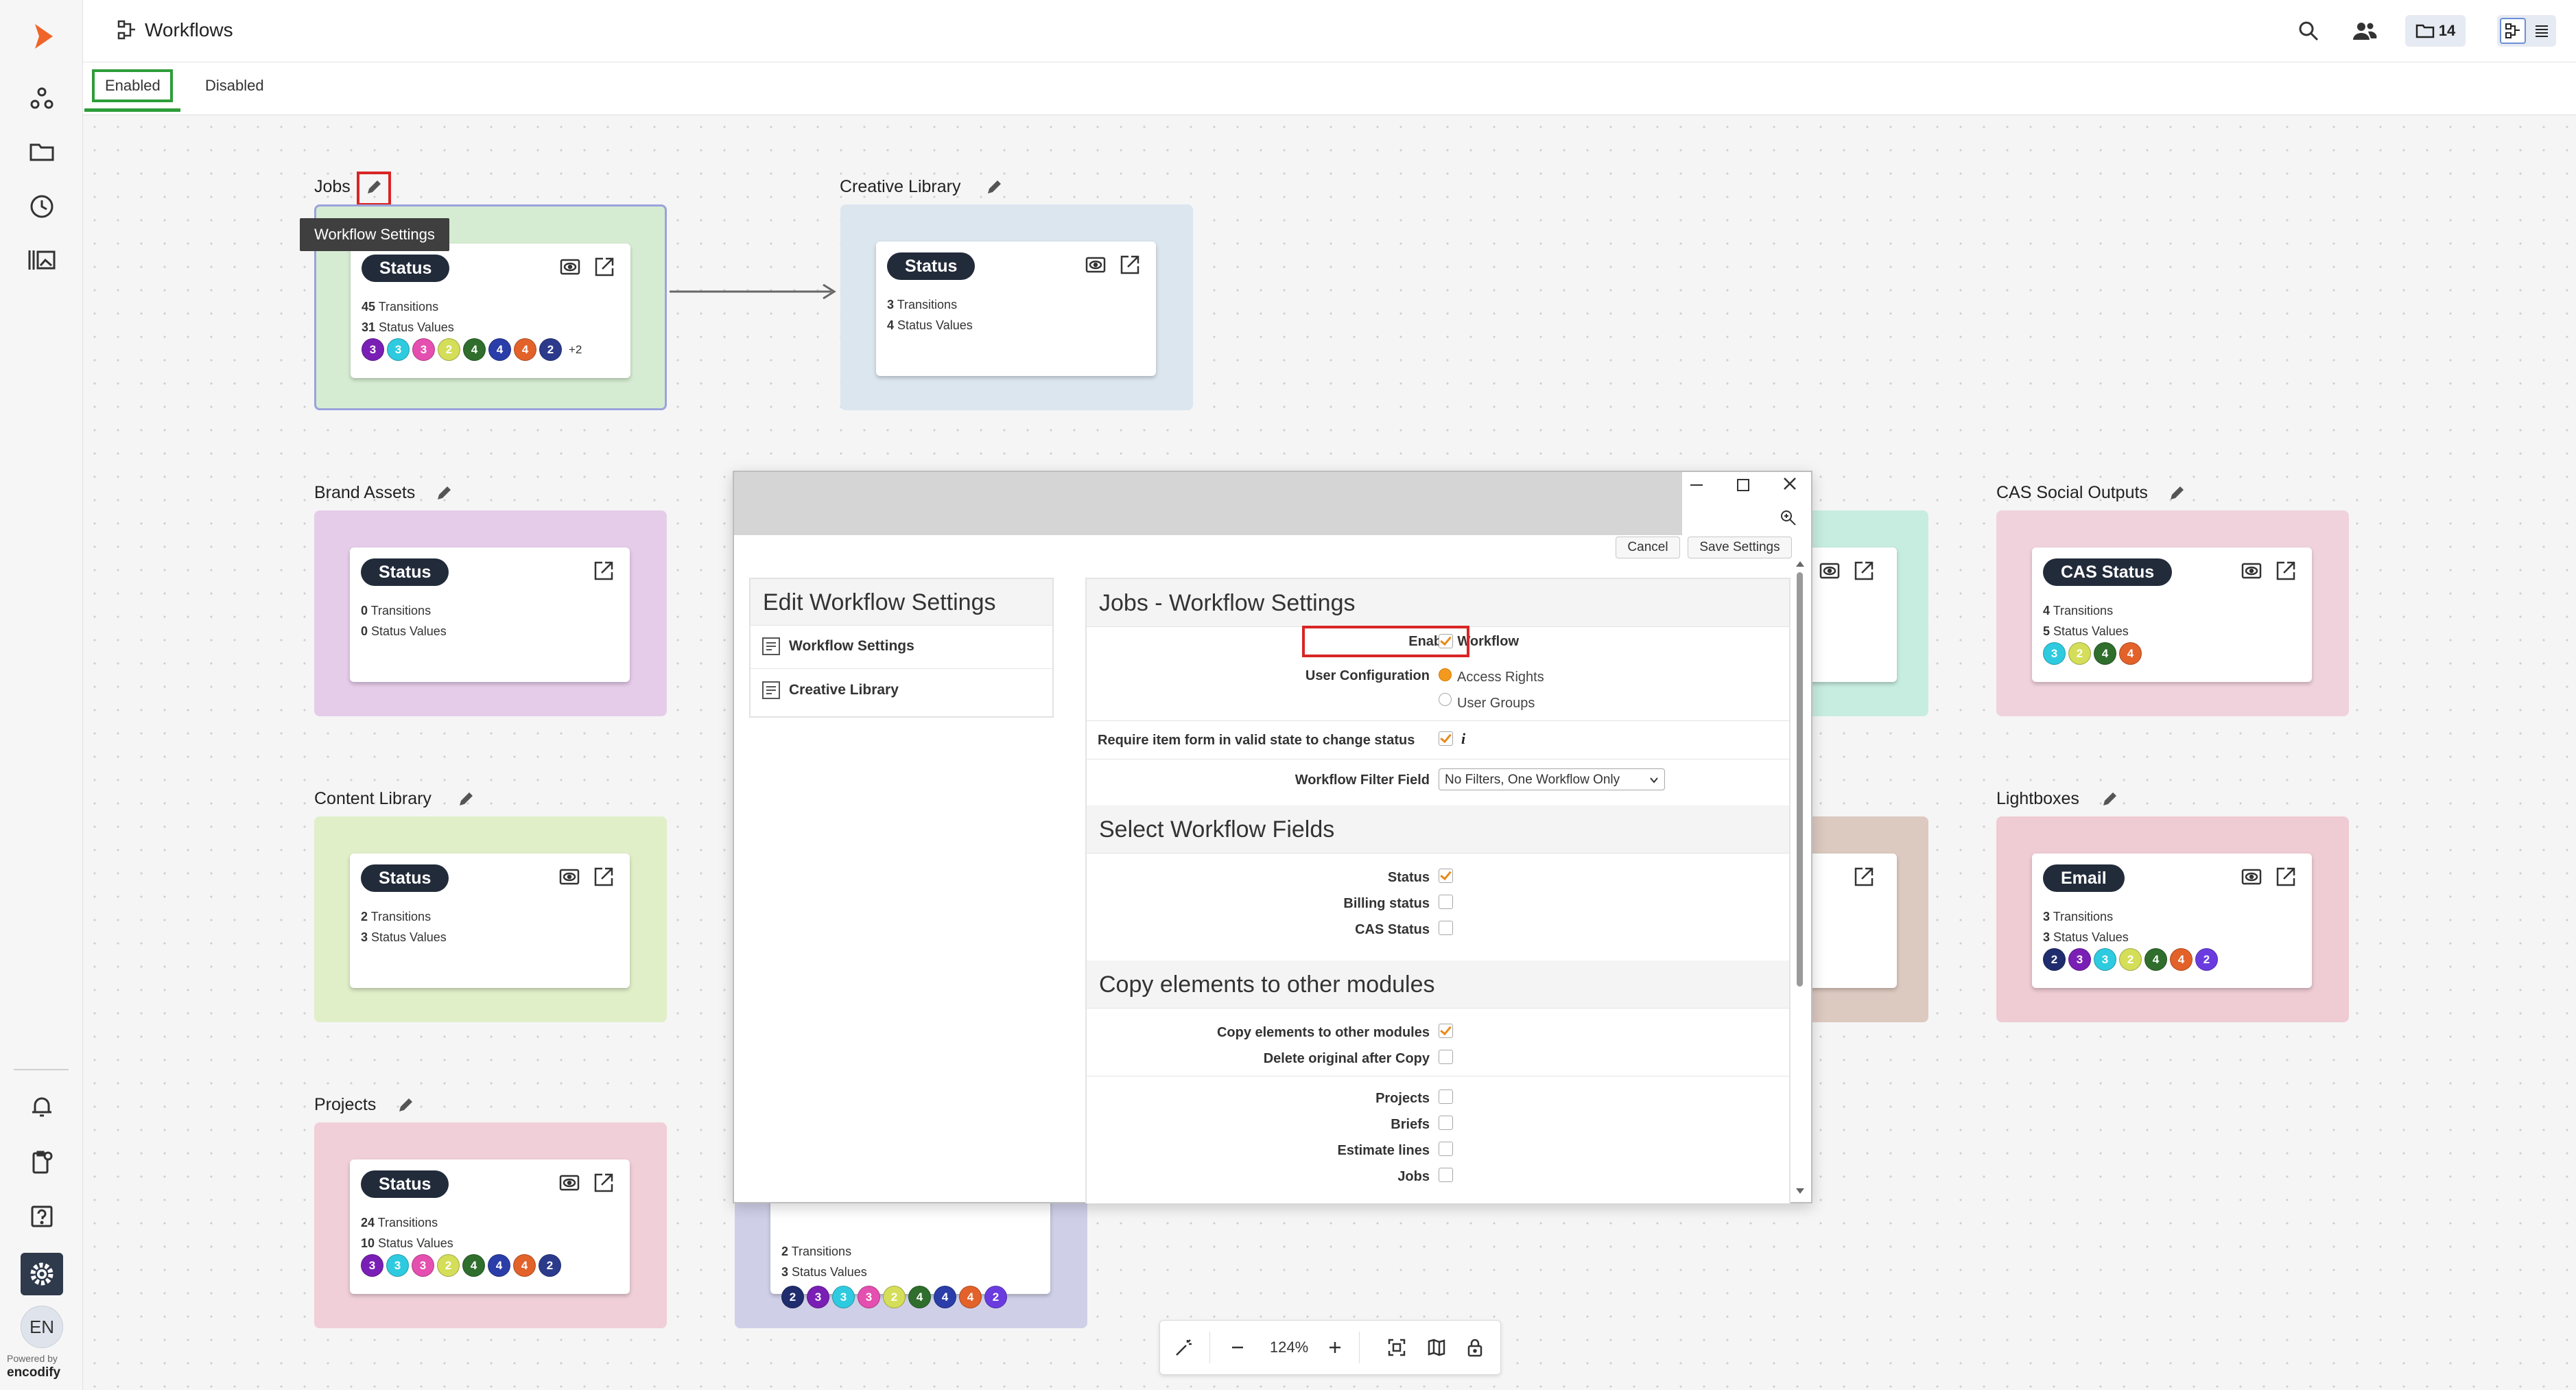  What do you see at coordinates (1184, 1347) in the screenshot?
I see `magic-wand-icon` at bounding box center [1184, 1347].